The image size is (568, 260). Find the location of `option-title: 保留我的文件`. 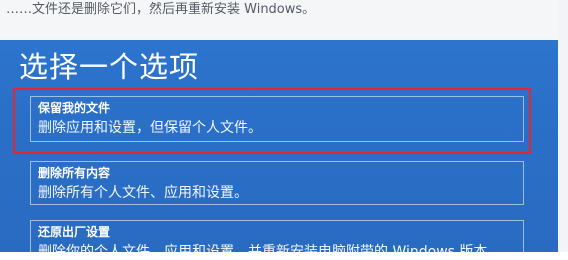

option-title: 保留我的文件 is located at coordinates (74, 108).